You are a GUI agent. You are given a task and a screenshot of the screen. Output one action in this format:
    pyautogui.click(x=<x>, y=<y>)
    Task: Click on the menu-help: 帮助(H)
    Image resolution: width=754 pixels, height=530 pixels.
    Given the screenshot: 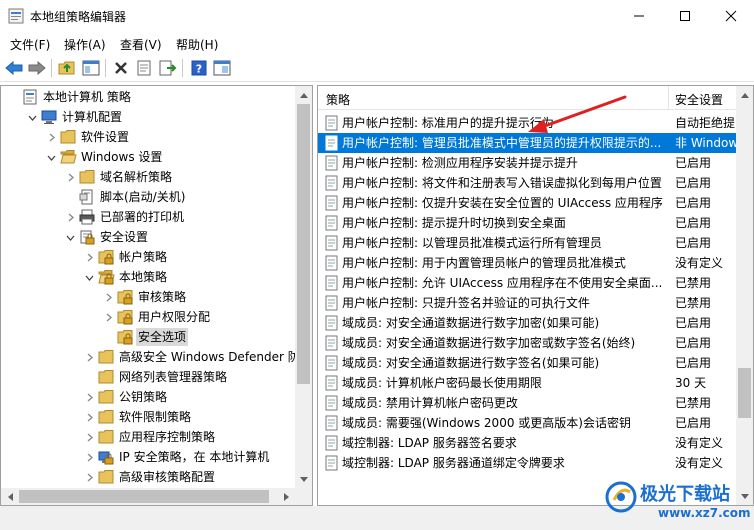 What is the action you would take?
    pyautogui.click(x=197, y=44)
    